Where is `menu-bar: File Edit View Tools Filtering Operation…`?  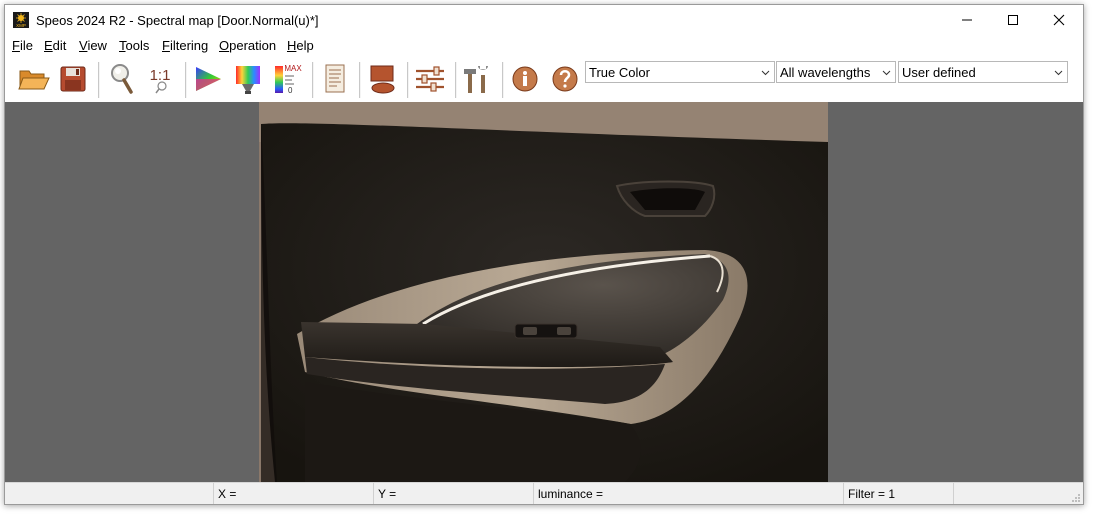
menu-bar: File Edit View Tools Filtering Operation… is located at coordinates (544, 46).